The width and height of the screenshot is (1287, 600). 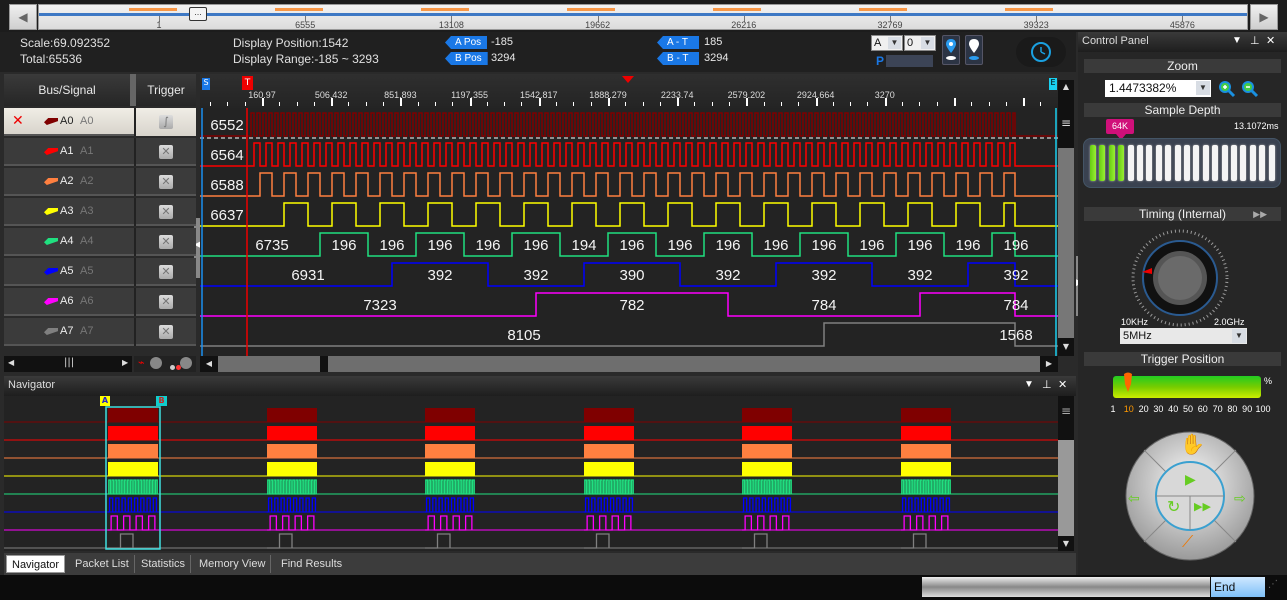 What do you see at coordinates (164, 564) in the screenshot?
I see `tab-statistics: Statistics` at bounding box center [164, 564].